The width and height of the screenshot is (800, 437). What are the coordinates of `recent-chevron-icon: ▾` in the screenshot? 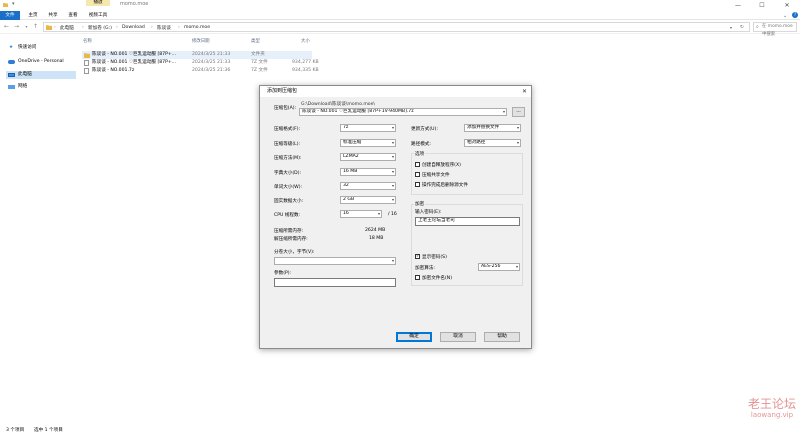 It's located at (26, 27).